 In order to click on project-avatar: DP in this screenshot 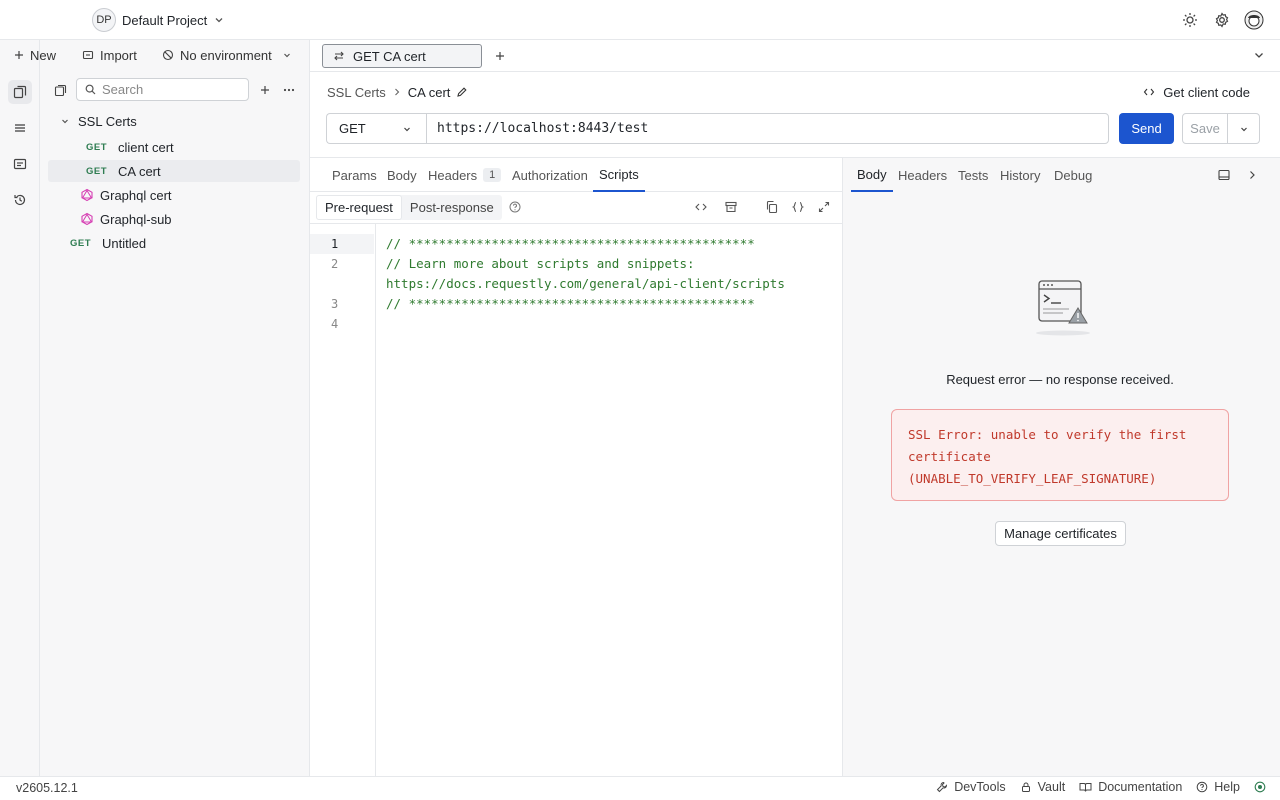, I will do `click(104, 20)`.